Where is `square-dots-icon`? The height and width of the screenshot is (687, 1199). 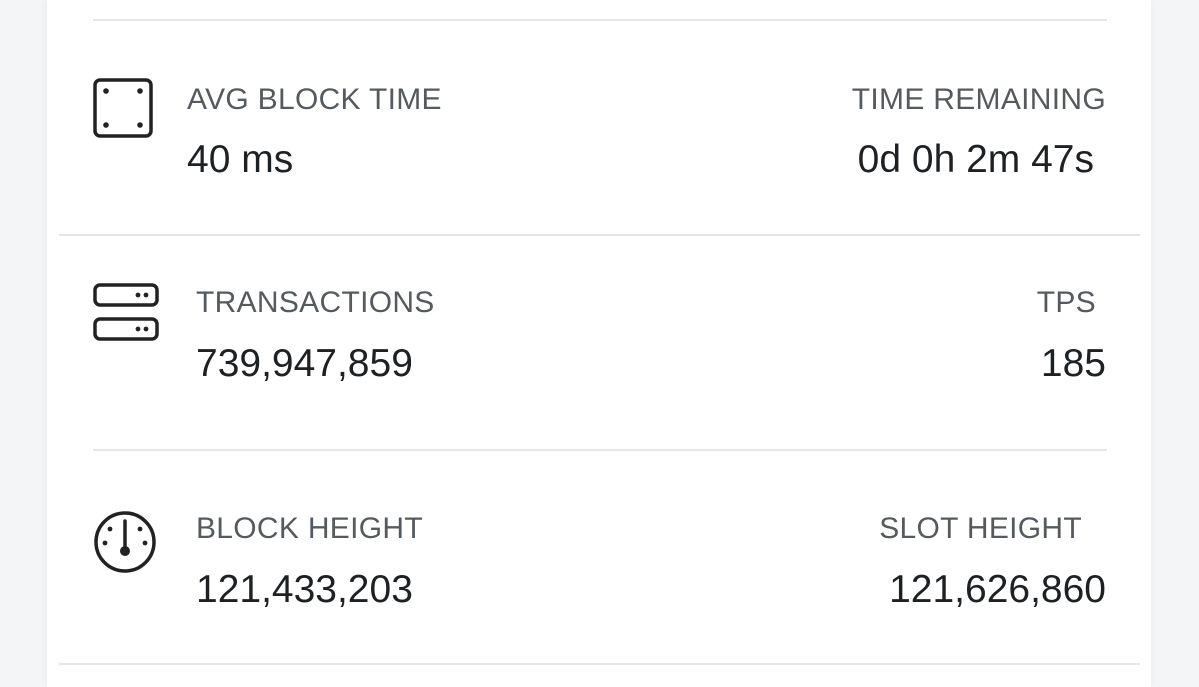 square-dots-icon is located at coordinates (123, 111).